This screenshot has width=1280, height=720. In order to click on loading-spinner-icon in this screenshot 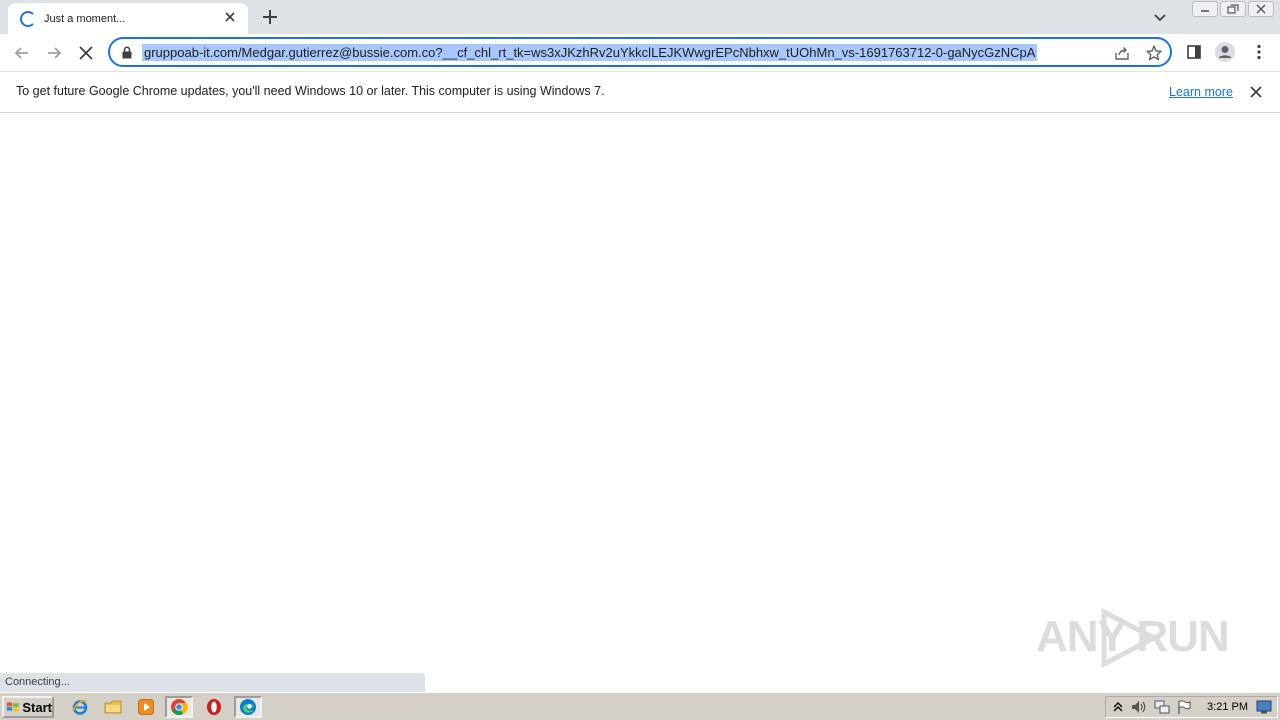, I will do `click(28, 18)`.